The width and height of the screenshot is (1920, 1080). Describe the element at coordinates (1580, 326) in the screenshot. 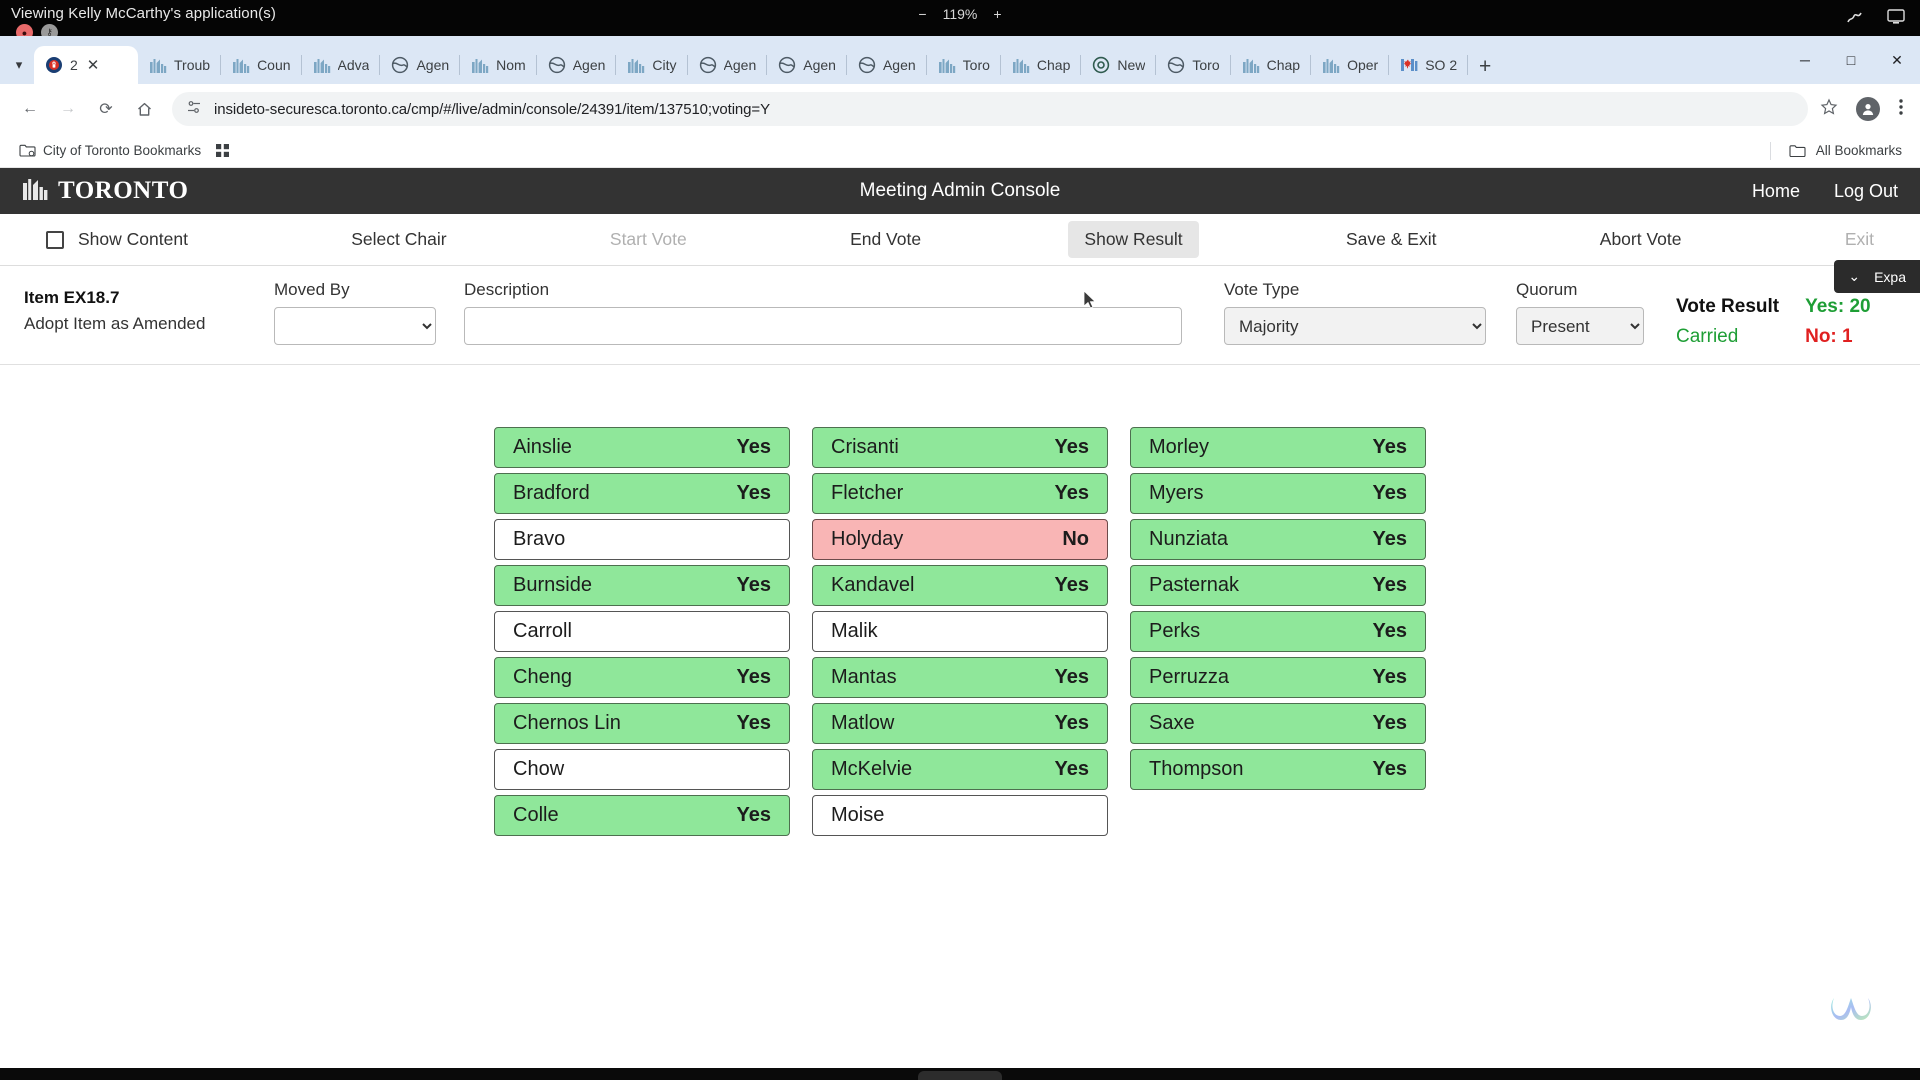

I see `quorum-select: Present` at that location.